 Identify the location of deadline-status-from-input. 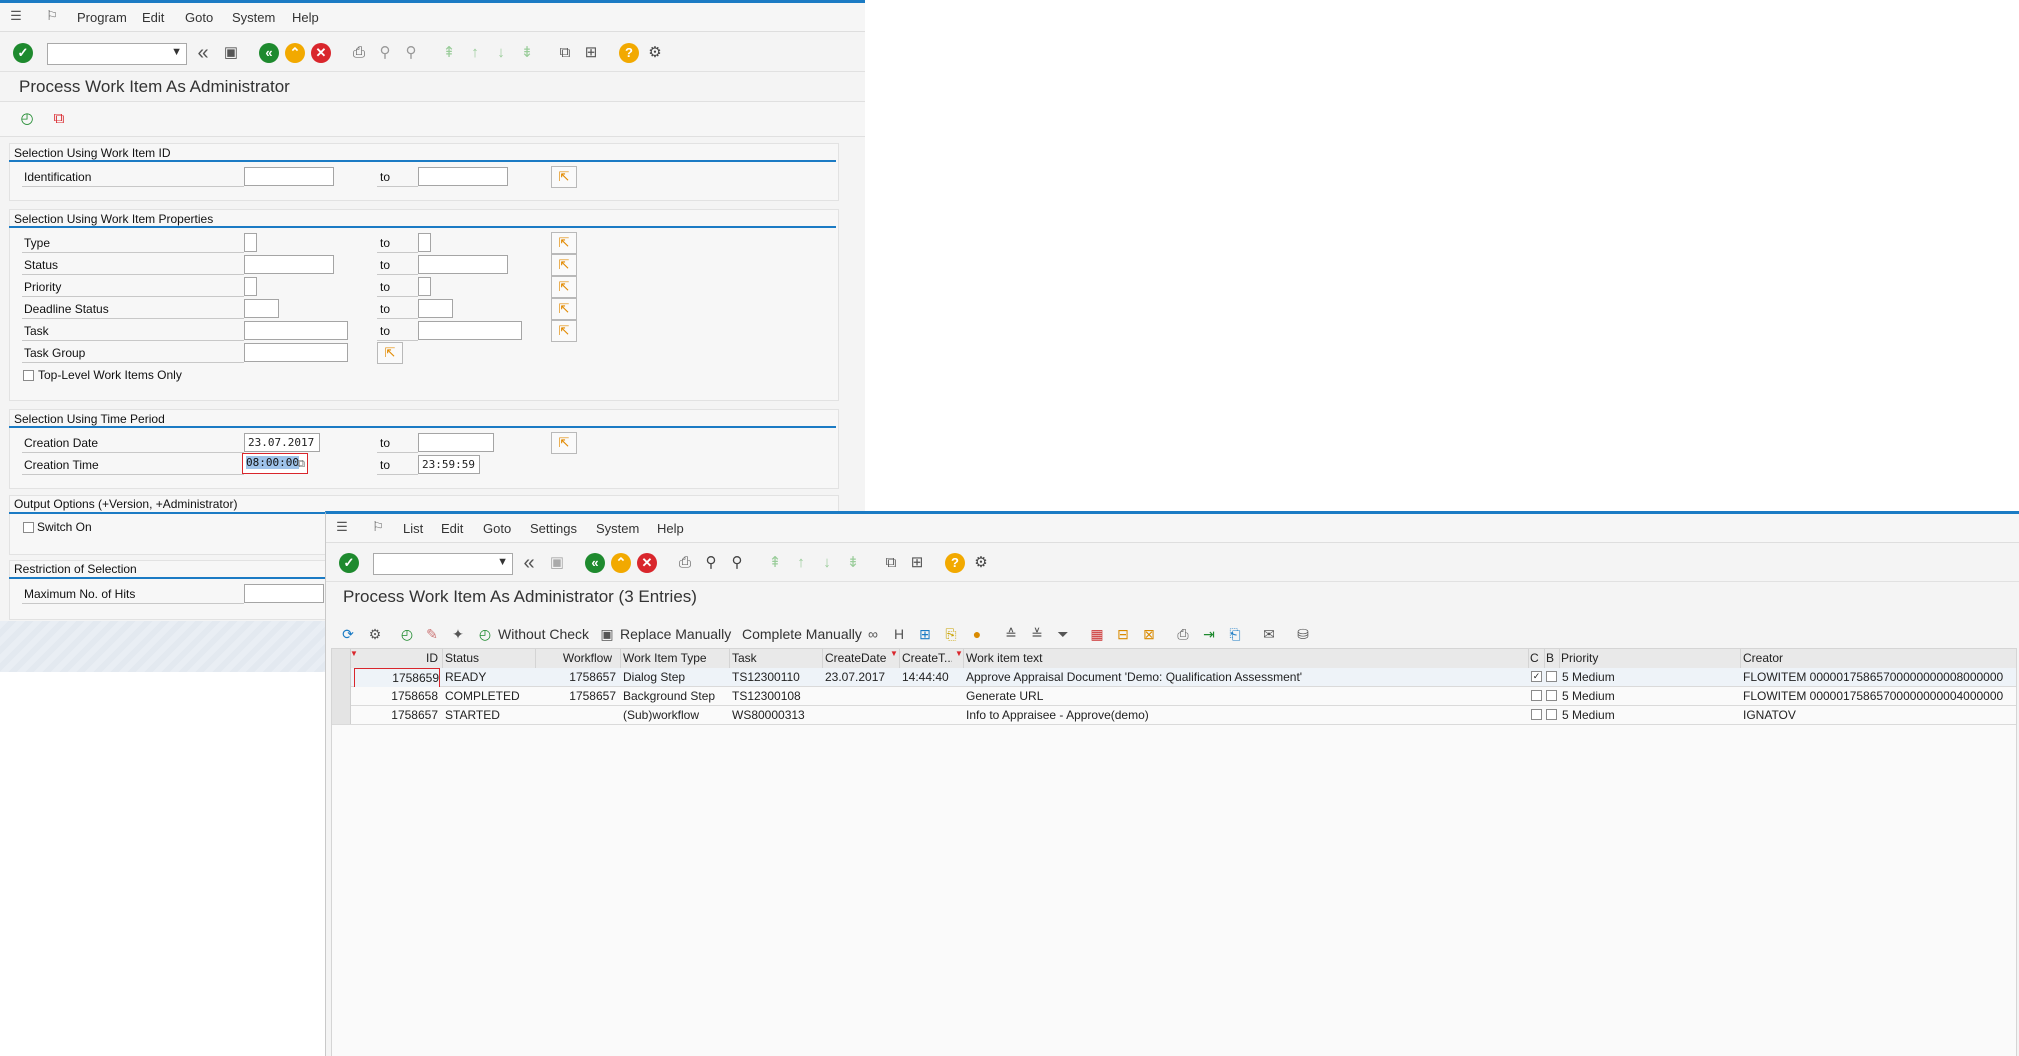
(261, 308).